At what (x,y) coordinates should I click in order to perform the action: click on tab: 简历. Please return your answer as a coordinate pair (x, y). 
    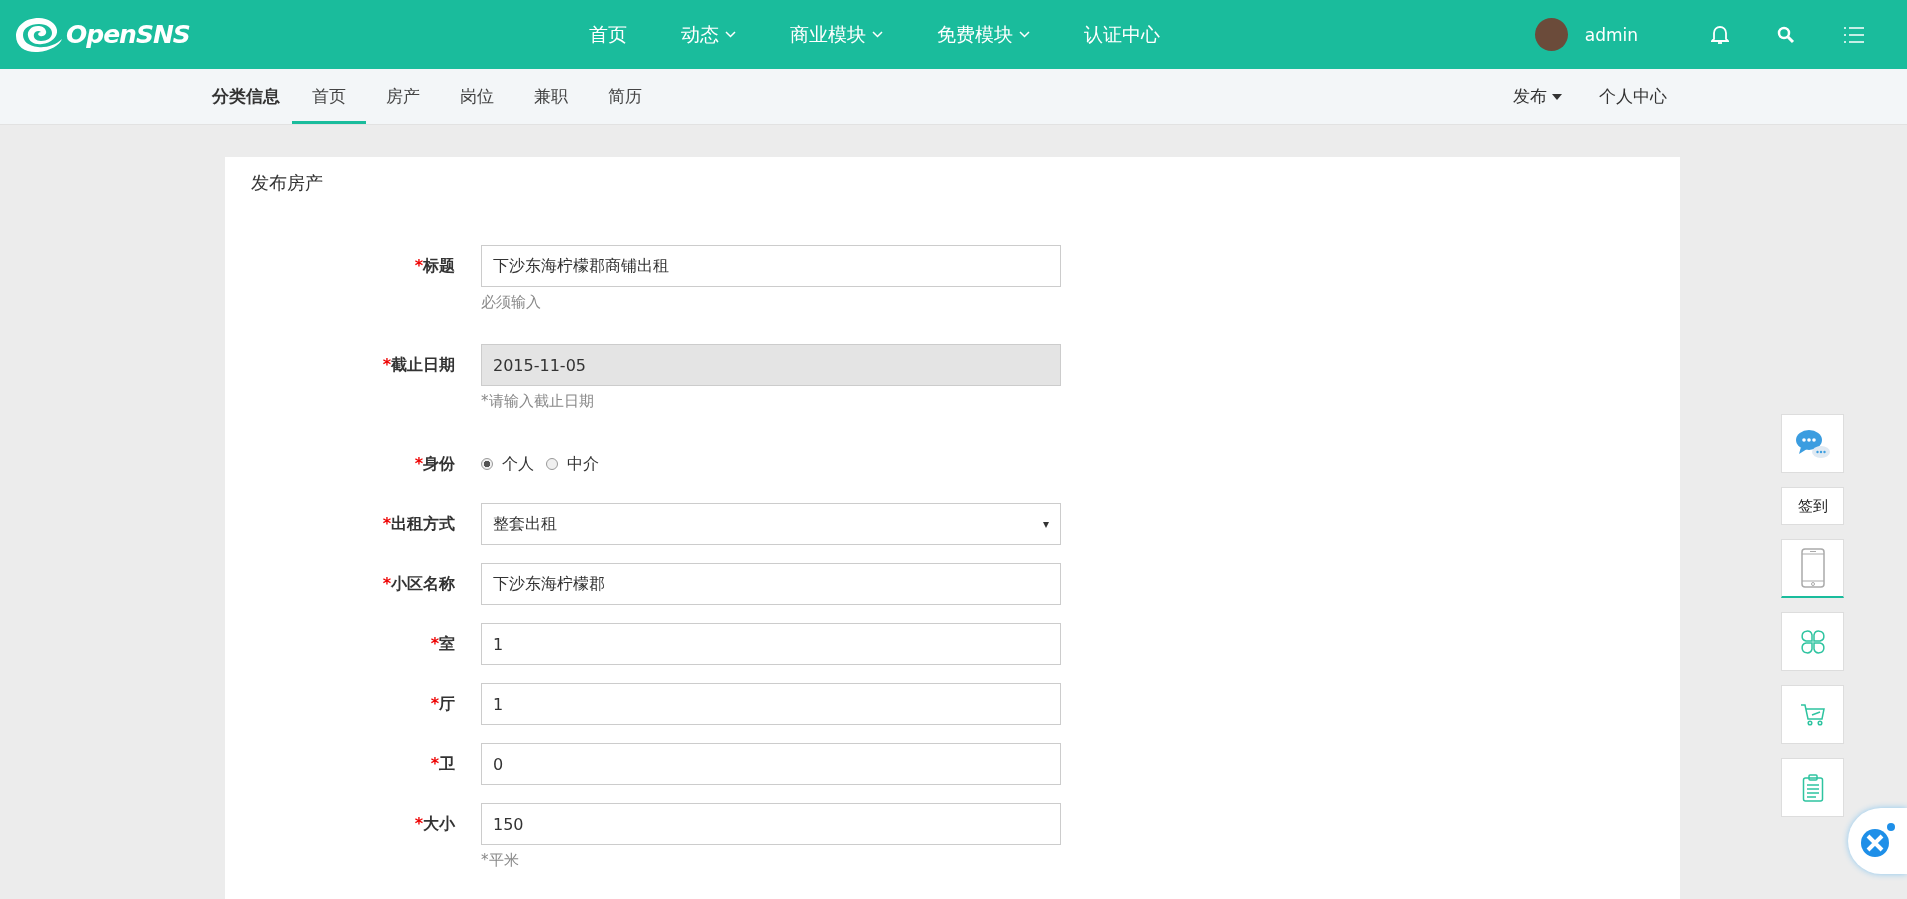
    Looking at the image, I should click on (625, 96).